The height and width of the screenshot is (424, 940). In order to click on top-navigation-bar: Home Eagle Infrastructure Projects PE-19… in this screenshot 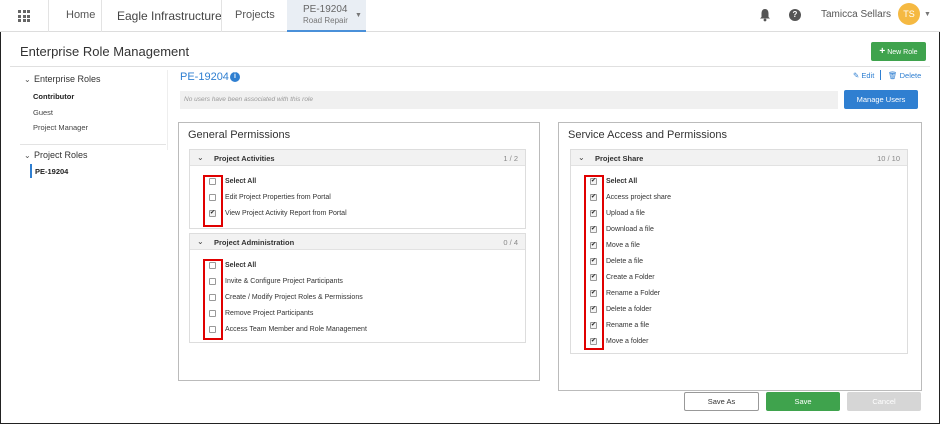, I will do `click(470, 16)`.